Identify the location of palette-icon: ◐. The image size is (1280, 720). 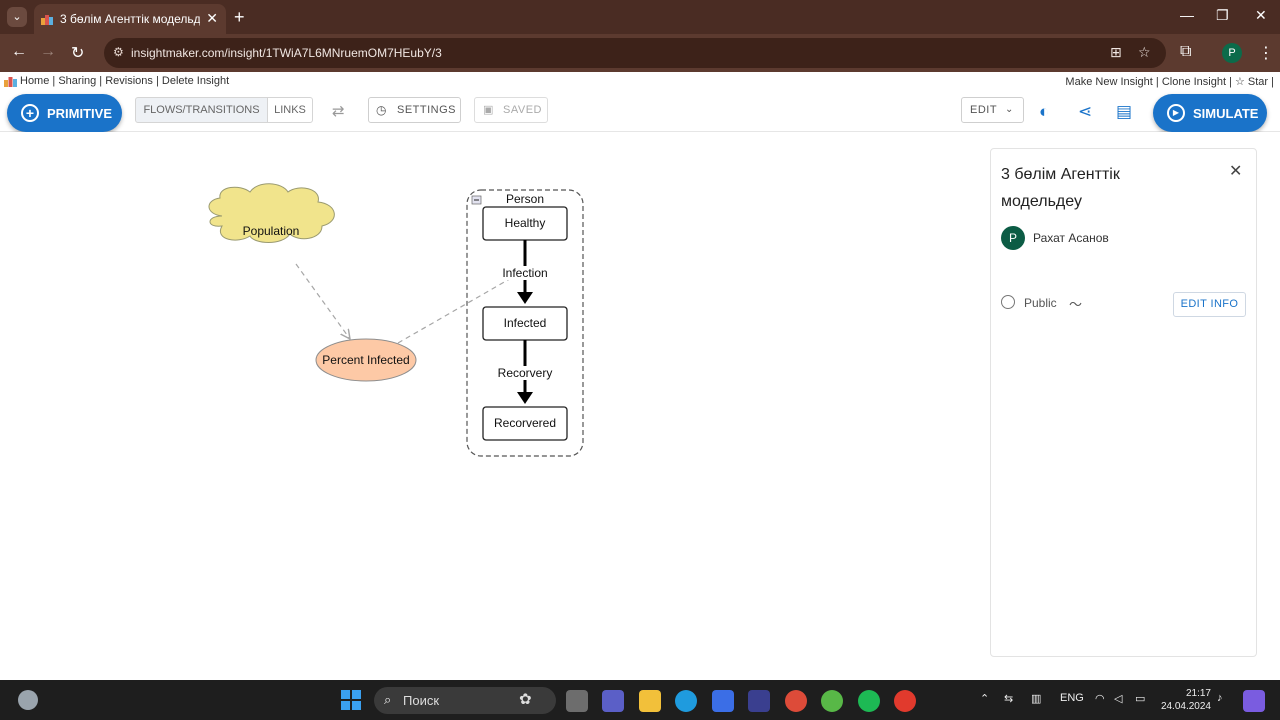
(1044, 112).